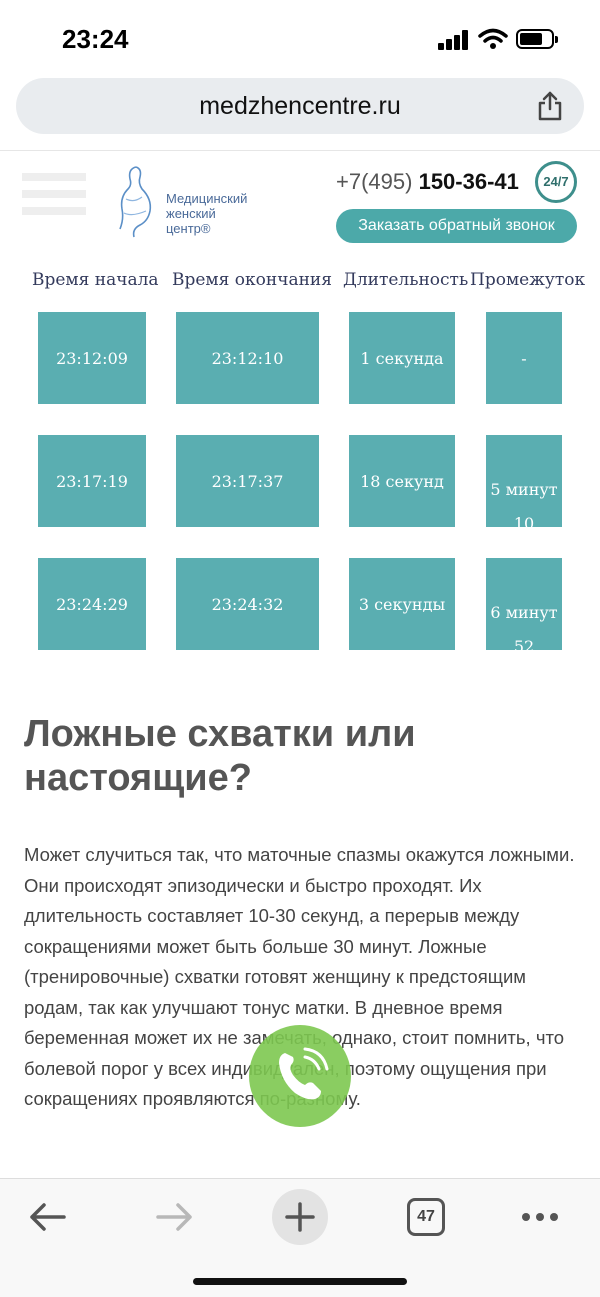  I want to click on phone-number: +7(495) 150-36-41, so click(427, 182).